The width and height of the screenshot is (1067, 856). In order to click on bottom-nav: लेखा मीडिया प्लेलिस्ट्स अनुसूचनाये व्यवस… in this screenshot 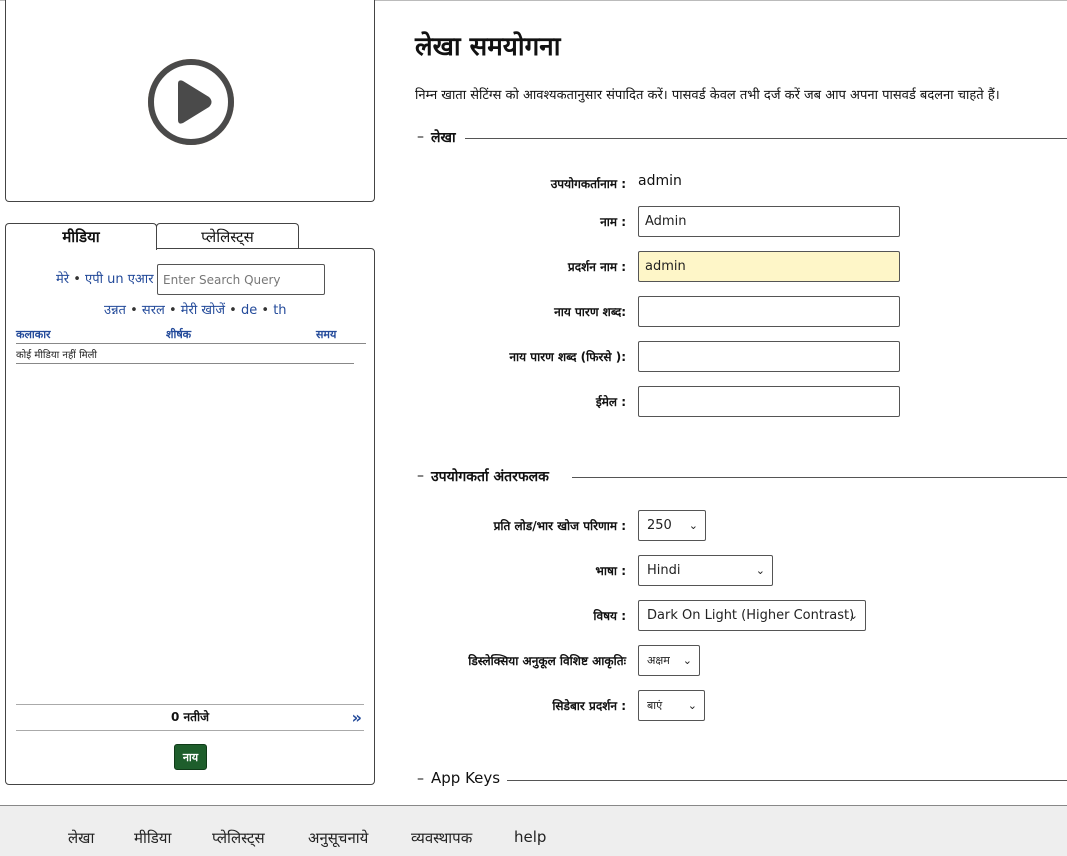, I will do `click(533, 830)`.